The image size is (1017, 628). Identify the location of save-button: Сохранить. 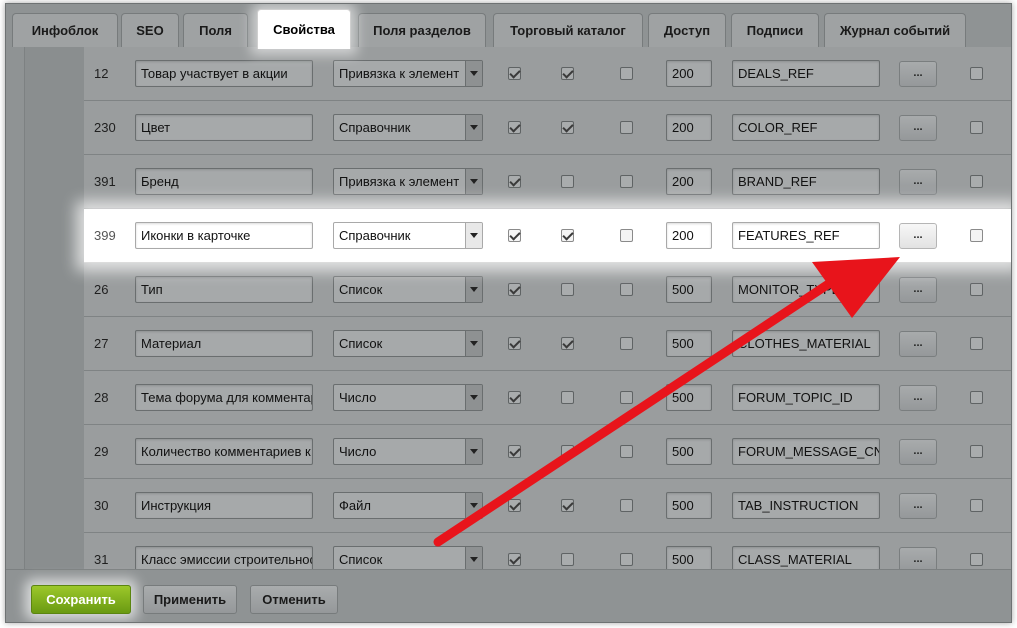
(81, 599).